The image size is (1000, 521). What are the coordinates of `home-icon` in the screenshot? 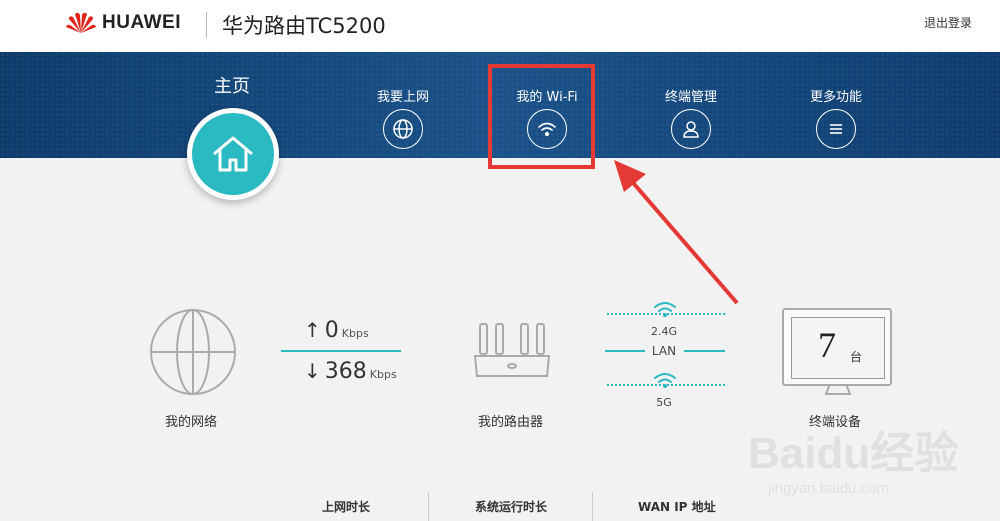 It's located at (233, 154).